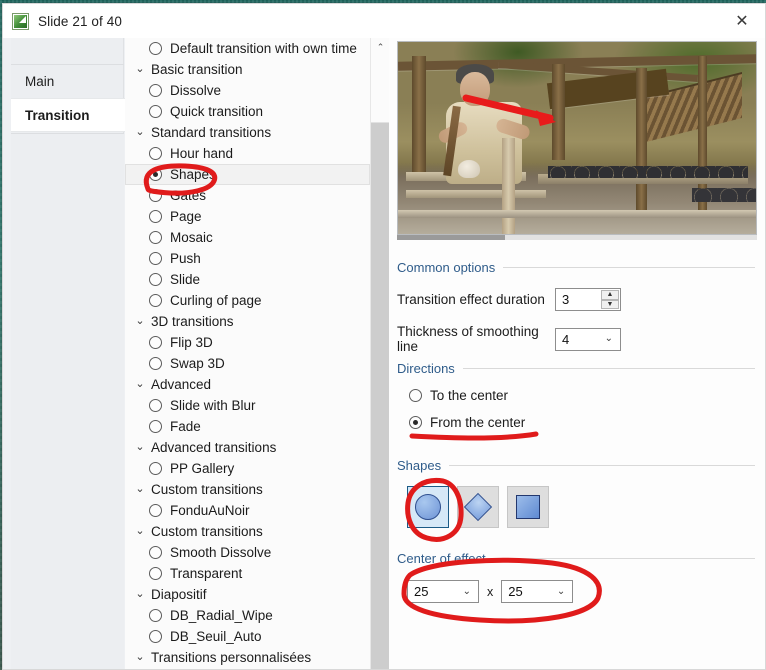 This screenshot has height=670, width=766. What do you see at coordinates (247, 279) in the screenshot?
I see `transition-item-row: Slide` at bounding box center [247, 279].